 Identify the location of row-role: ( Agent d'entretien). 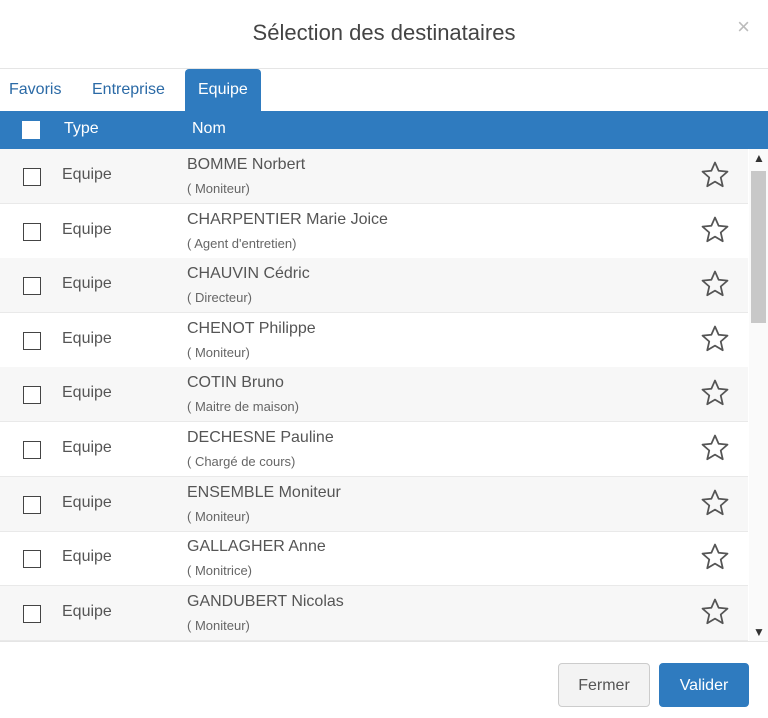
(242, 243).